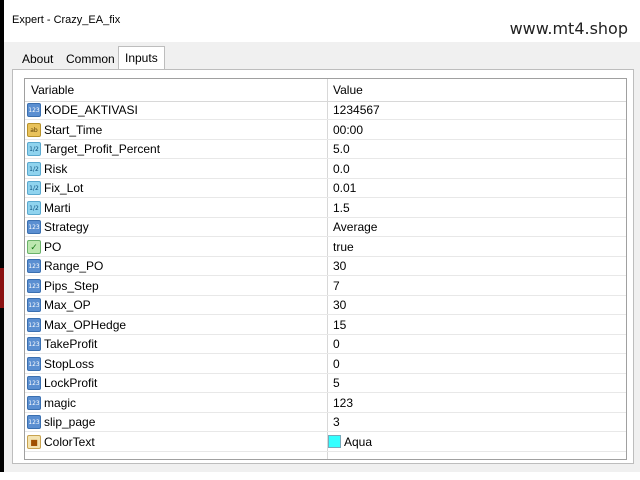 The height and width of the screenshot is (480, 640). I want to click on variable-name: LockProfit, so click(71, 383).